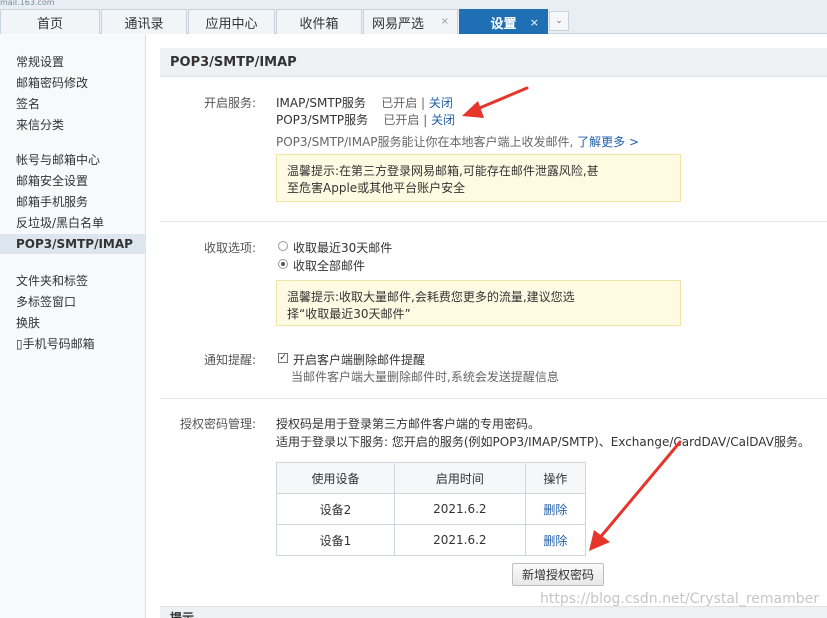 The image size is (827, 618). I want to click on sidebar-item-multi-tab: 多标签窗口, so click(73, 302).